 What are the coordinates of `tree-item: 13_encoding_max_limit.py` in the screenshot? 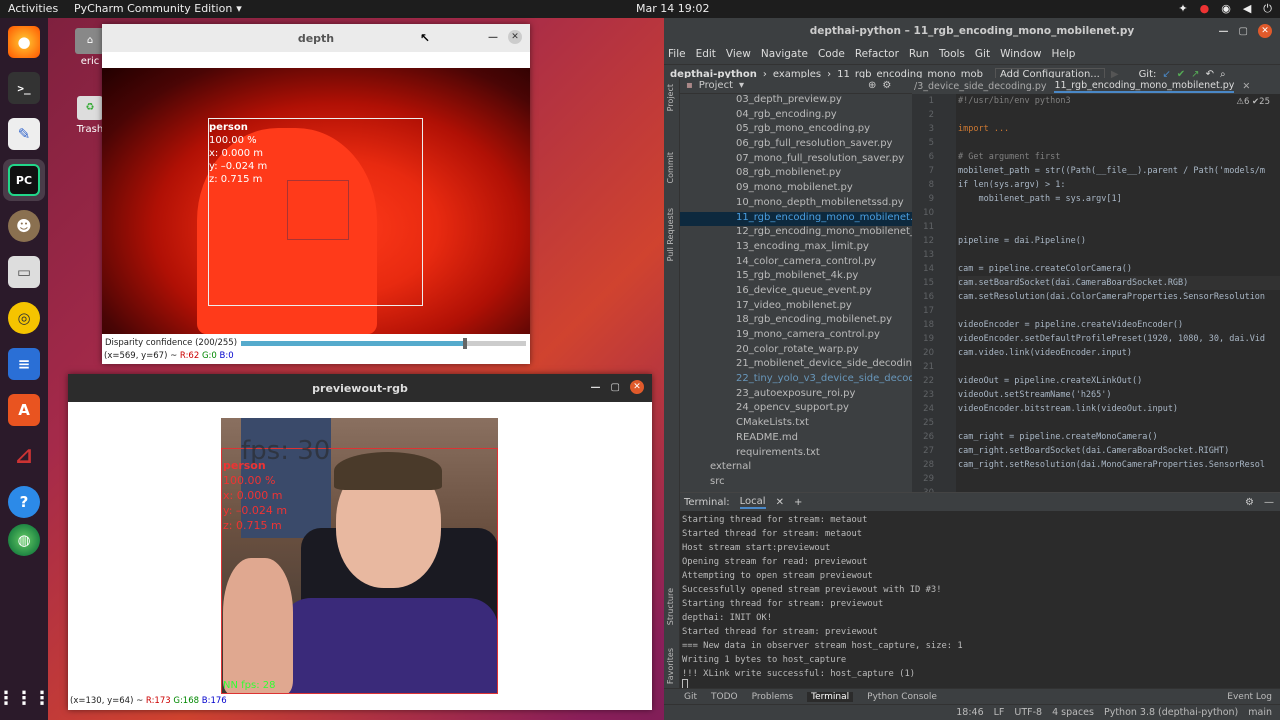 It's located at (796, 248).